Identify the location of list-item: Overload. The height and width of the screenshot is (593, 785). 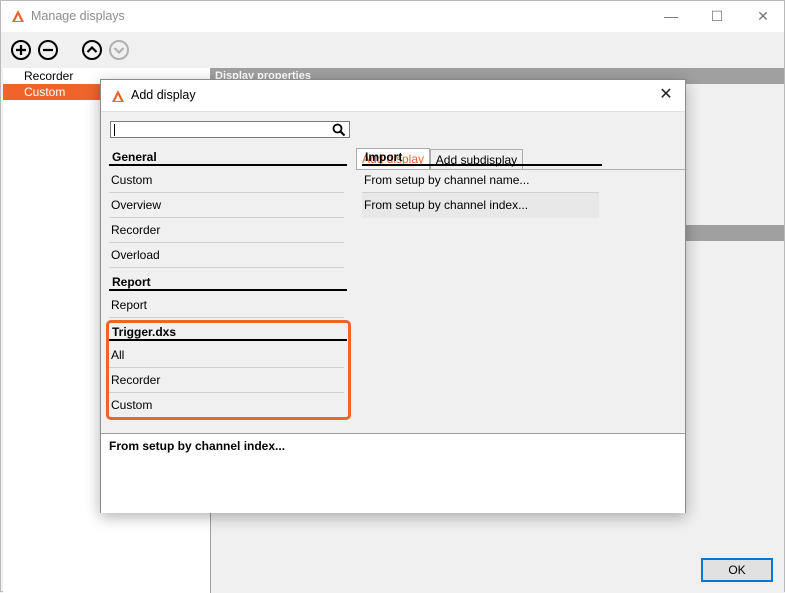
(226, 255).